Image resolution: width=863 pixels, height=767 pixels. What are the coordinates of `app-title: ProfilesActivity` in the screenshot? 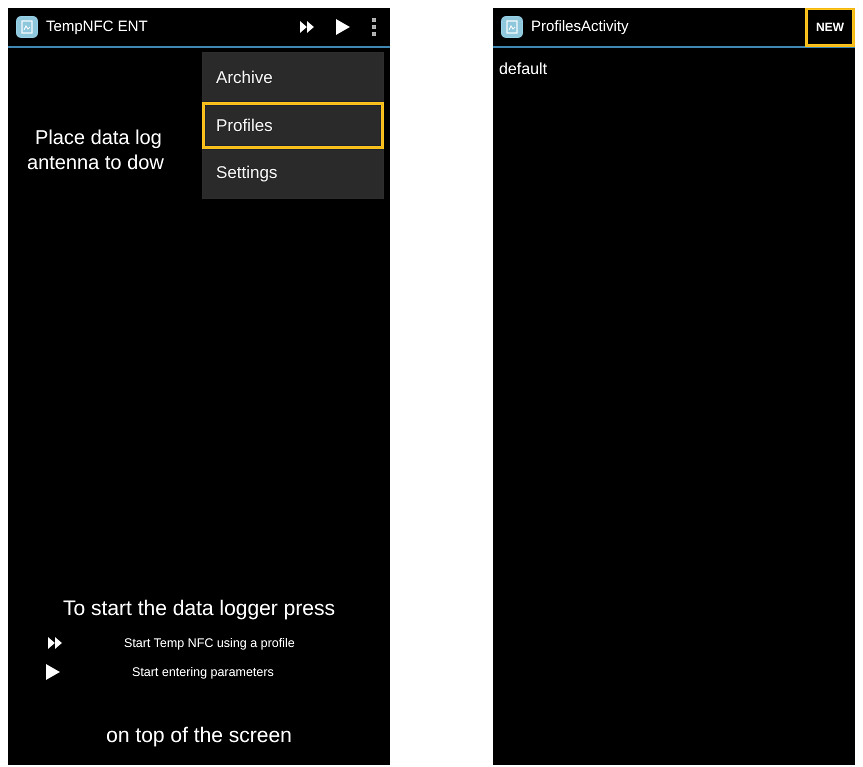 It's located at (580, 26).